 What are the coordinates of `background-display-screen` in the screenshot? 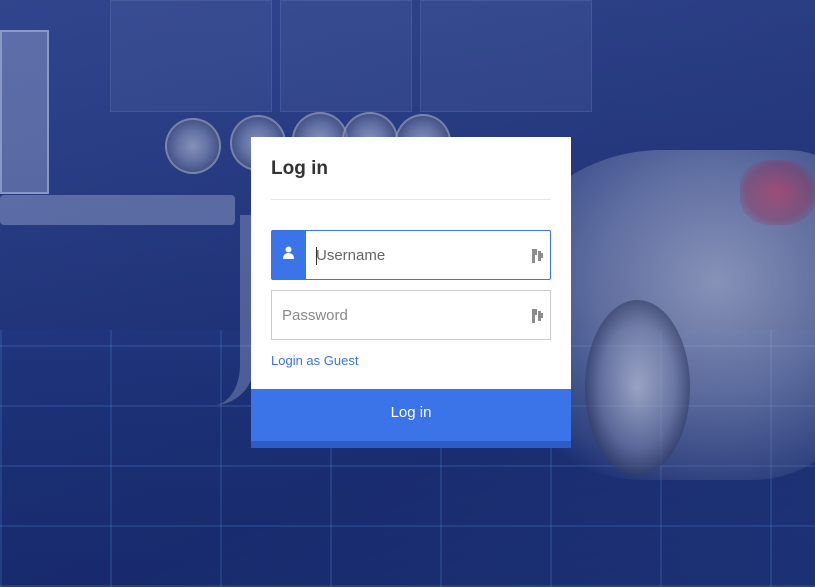 It's located at (24, 112).